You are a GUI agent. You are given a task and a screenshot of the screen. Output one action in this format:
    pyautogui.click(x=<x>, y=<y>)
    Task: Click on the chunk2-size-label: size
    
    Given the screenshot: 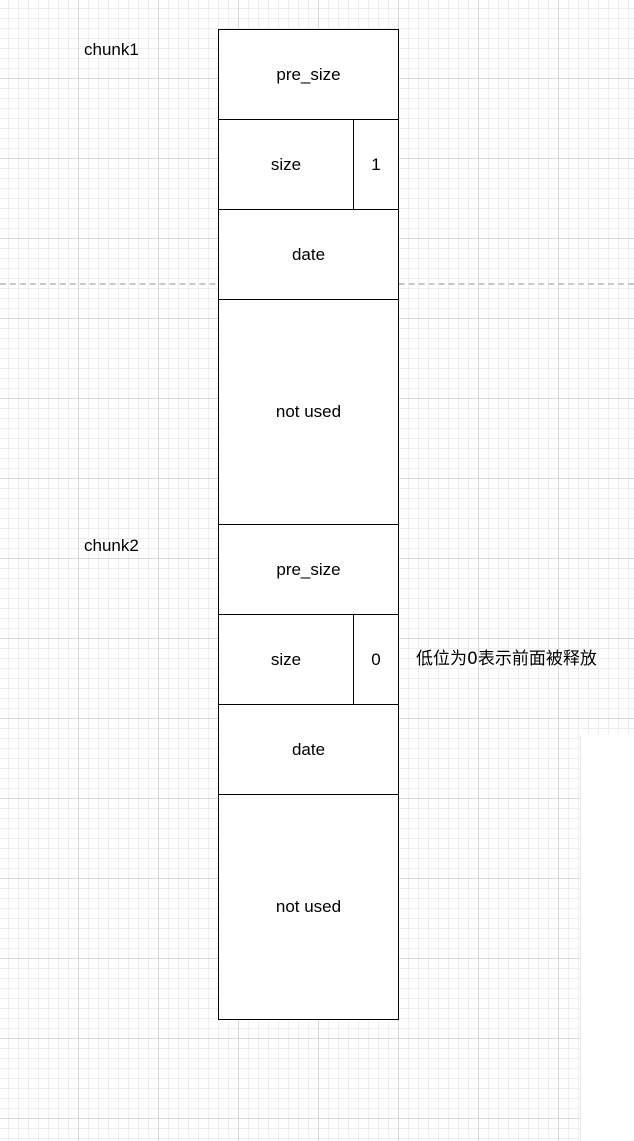 What is the action you would take?
    pyautogui.click(x=286, y=659)
    